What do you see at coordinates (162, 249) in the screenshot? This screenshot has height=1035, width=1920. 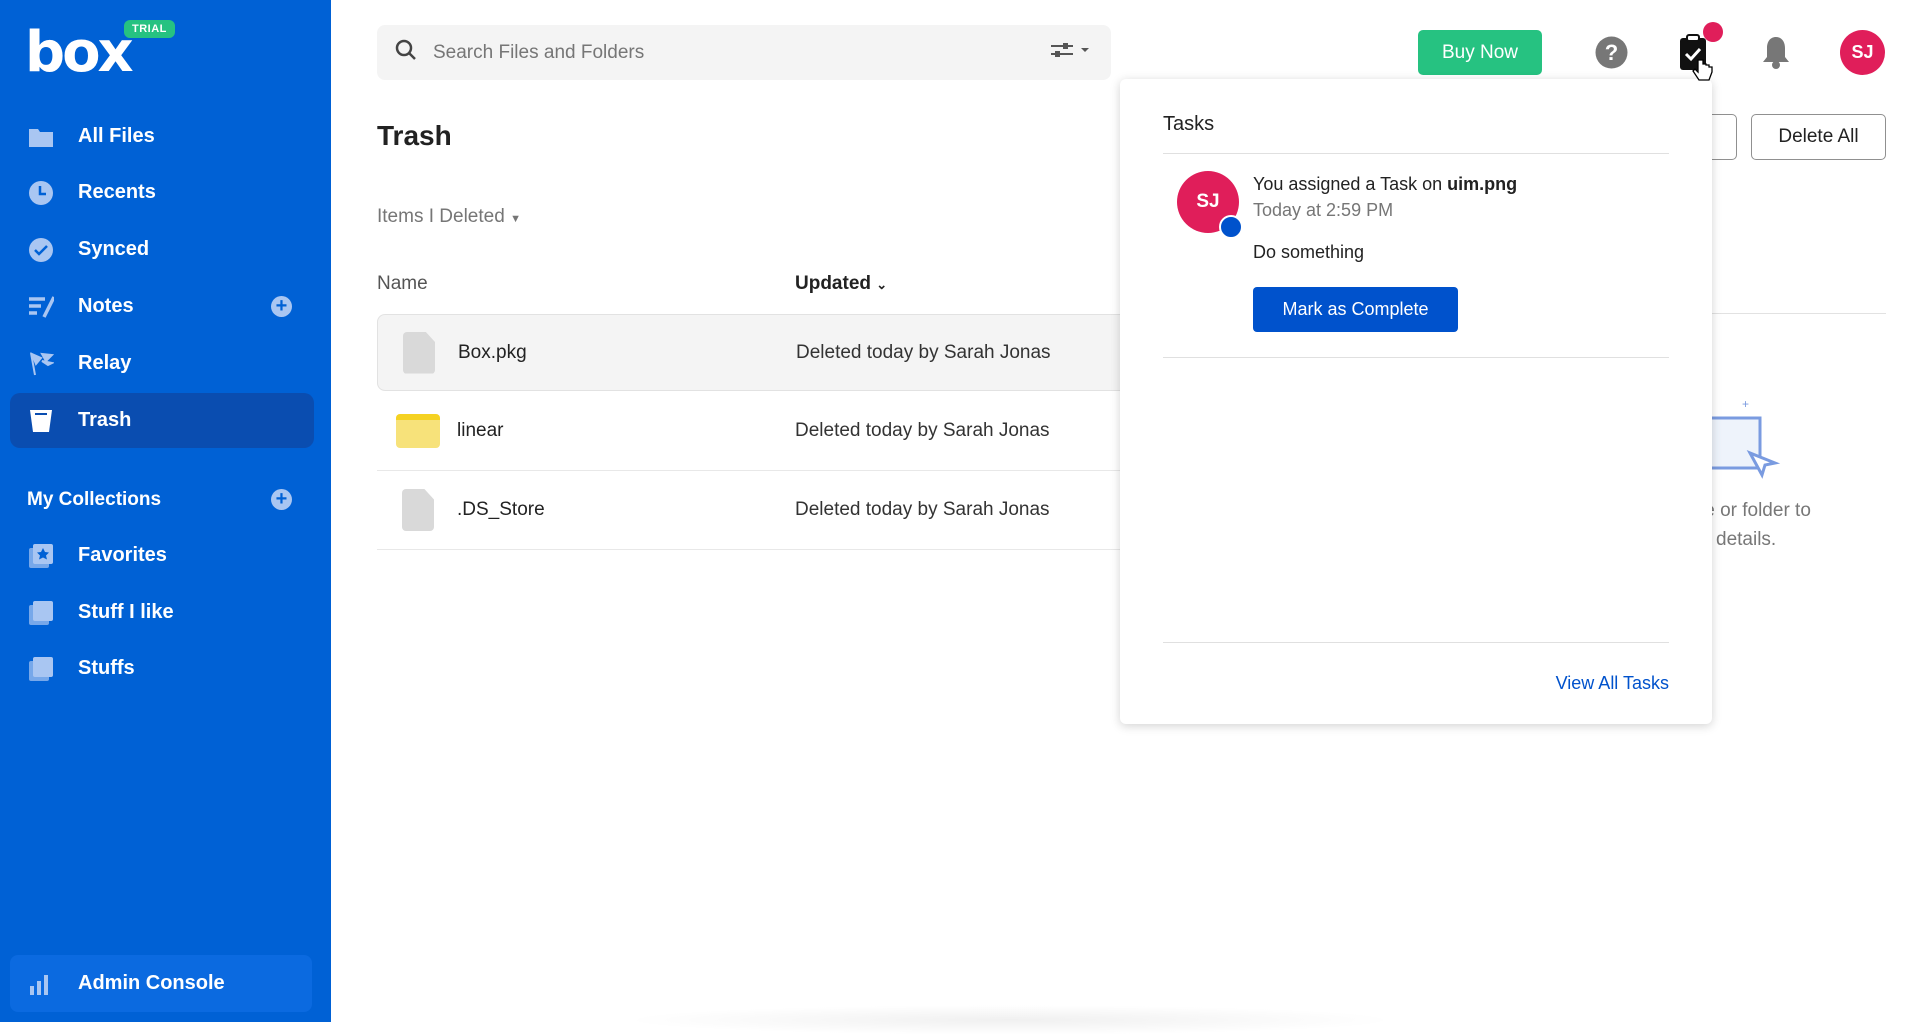 I see `sidebar-item-synced: Synced` at bounding box center [162, 249].